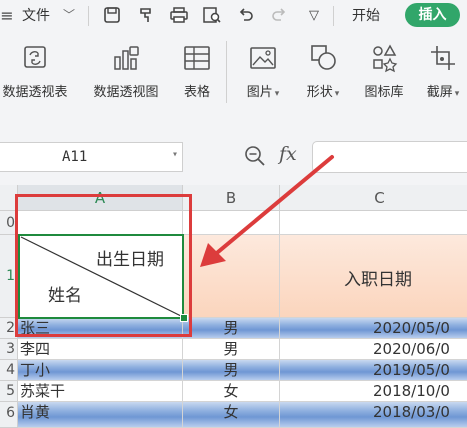  I want to click on screenshot-label: 截屏, so click(439, 92).